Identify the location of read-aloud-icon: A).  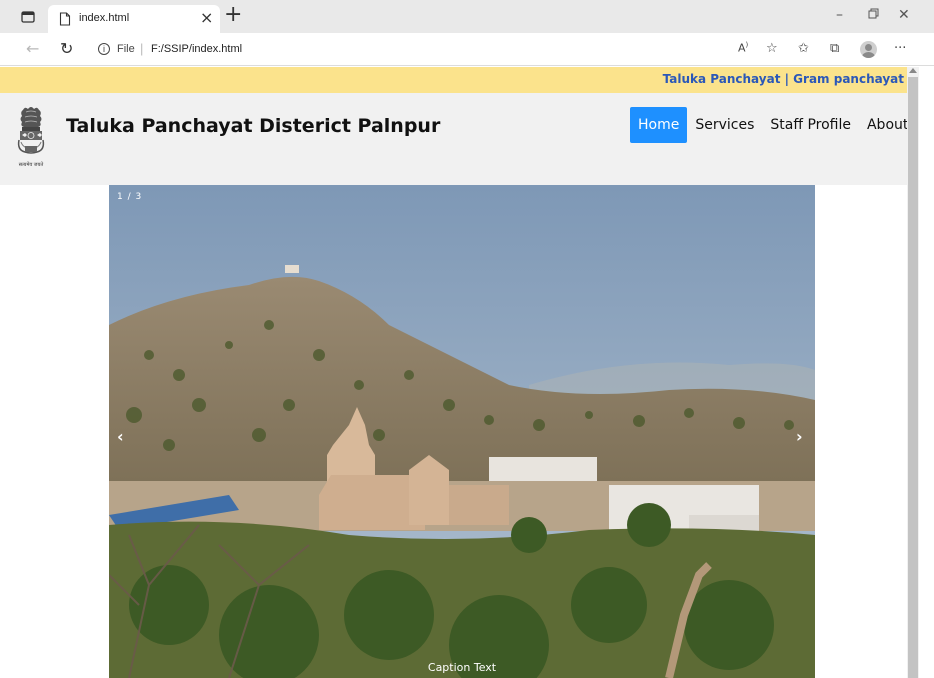
(743, 48).